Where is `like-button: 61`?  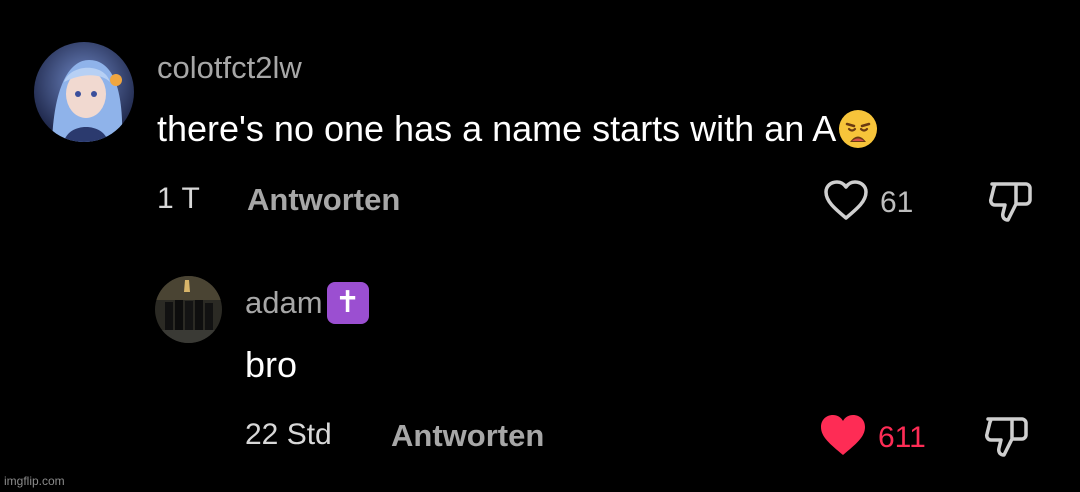 like-button: 61 is located at coordinates (867, 202).